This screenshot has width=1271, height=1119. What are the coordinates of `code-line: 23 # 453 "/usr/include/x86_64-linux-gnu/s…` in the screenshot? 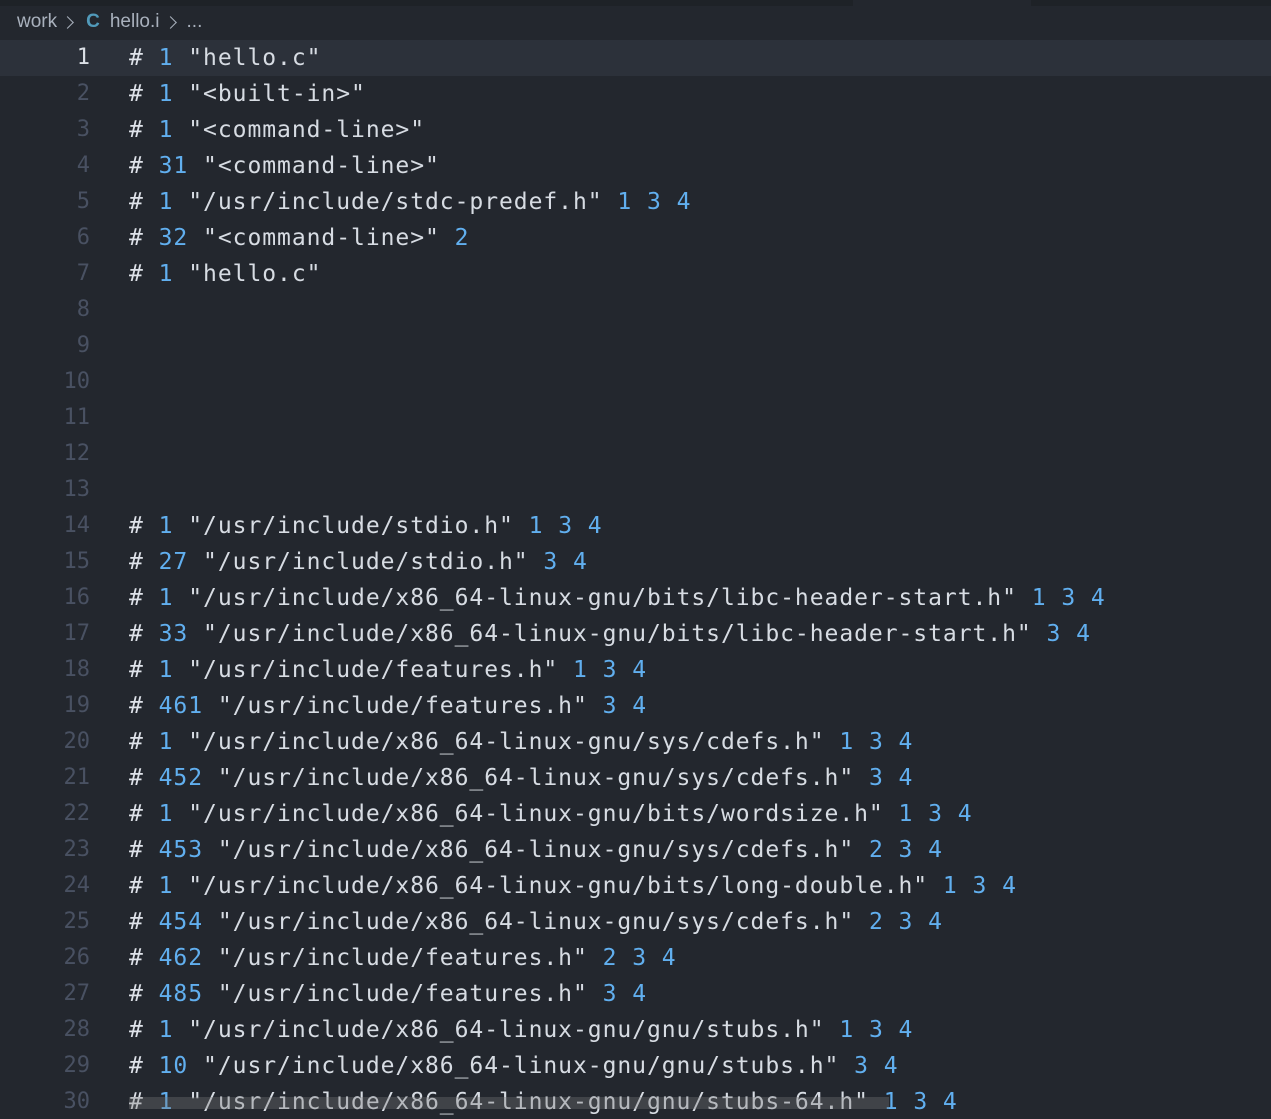 It's located at (635, 850).